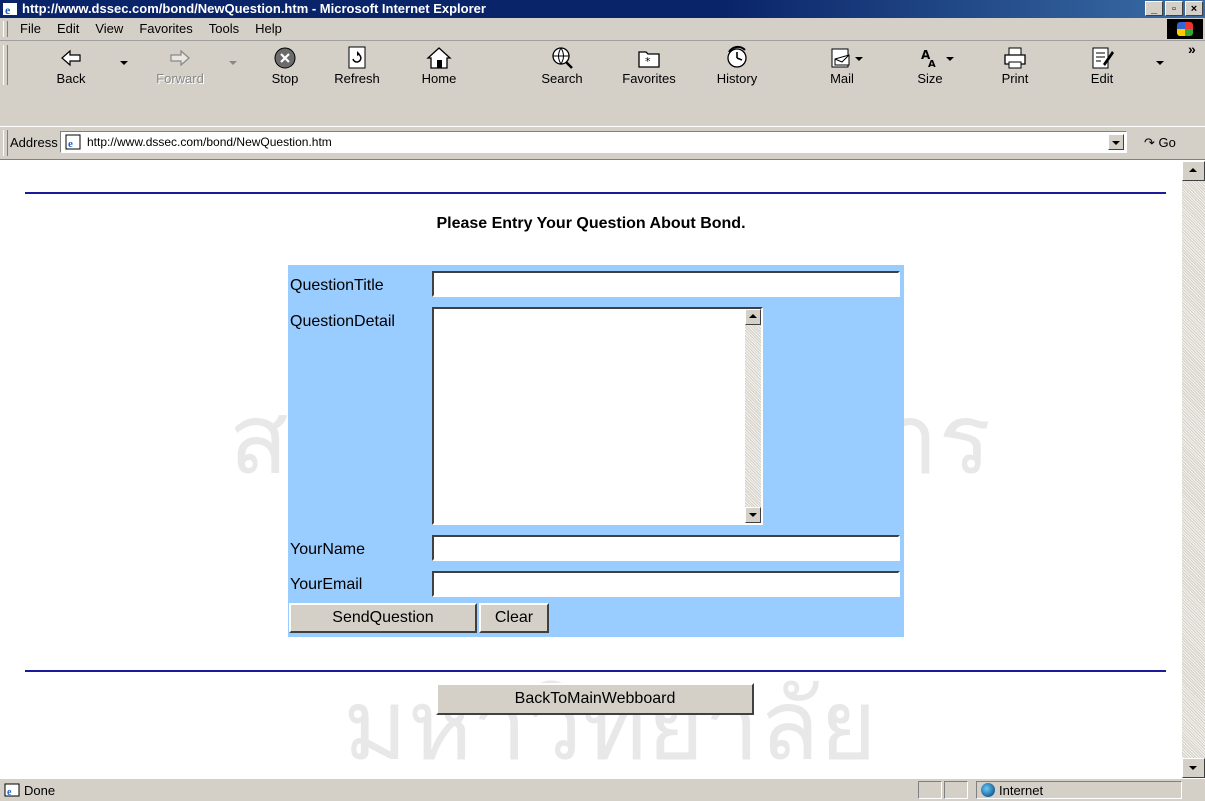  What do you see at coordinates (40, 790) in the screenshot?
I see `status-text: Done` at bounding box center [40, 790].